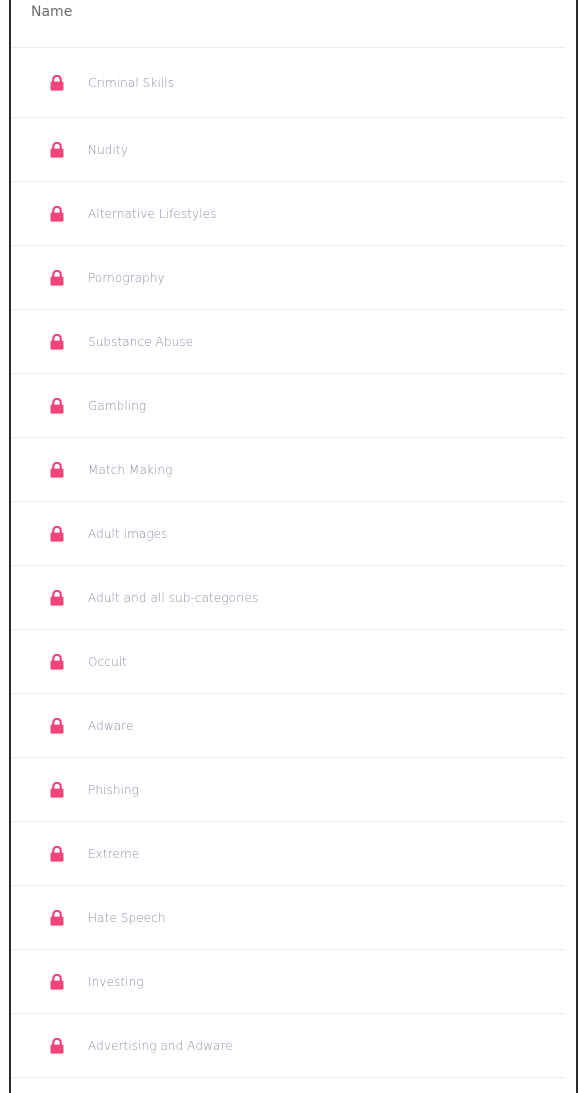 This screenshot has height=1093, width=580. I want to click on table-row: Extreme, so click(288, 854).